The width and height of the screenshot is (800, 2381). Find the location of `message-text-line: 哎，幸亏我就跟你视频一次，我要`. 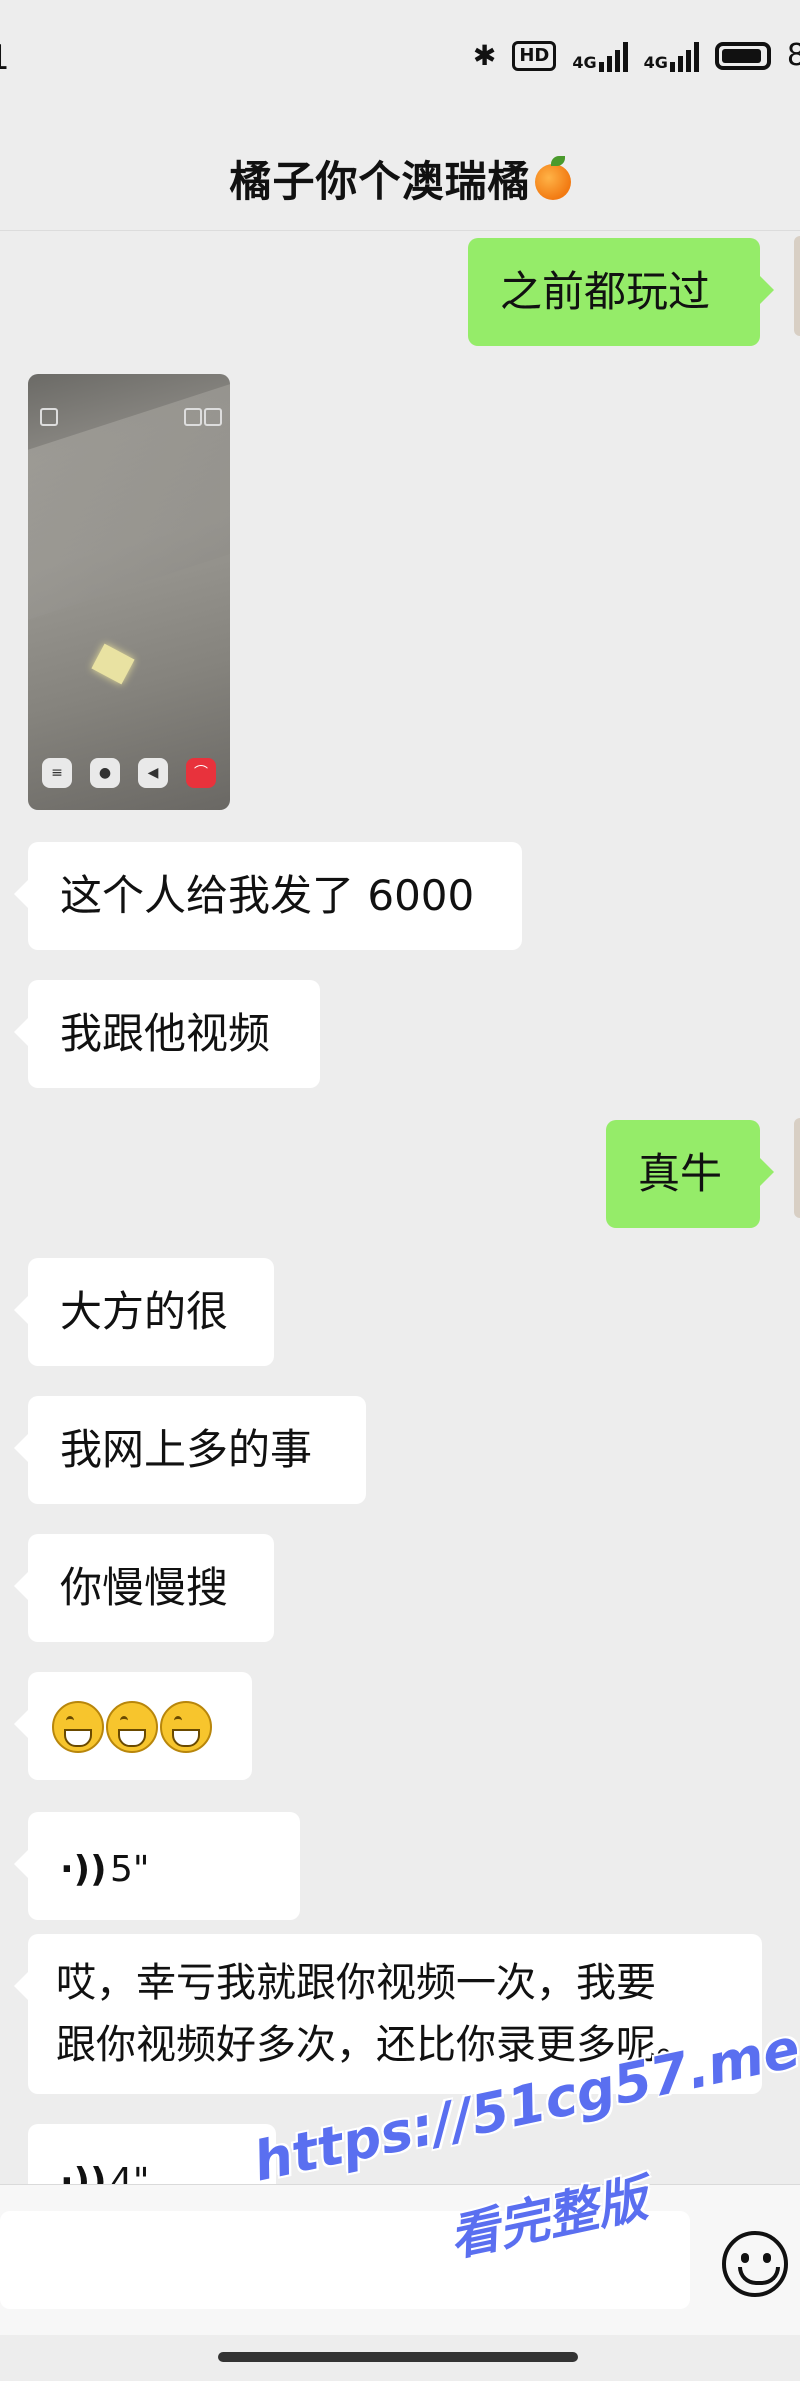

message-text-line: 哎，幸亏我就跟你视频一次，我要 is located at coordinates (356, 1983).